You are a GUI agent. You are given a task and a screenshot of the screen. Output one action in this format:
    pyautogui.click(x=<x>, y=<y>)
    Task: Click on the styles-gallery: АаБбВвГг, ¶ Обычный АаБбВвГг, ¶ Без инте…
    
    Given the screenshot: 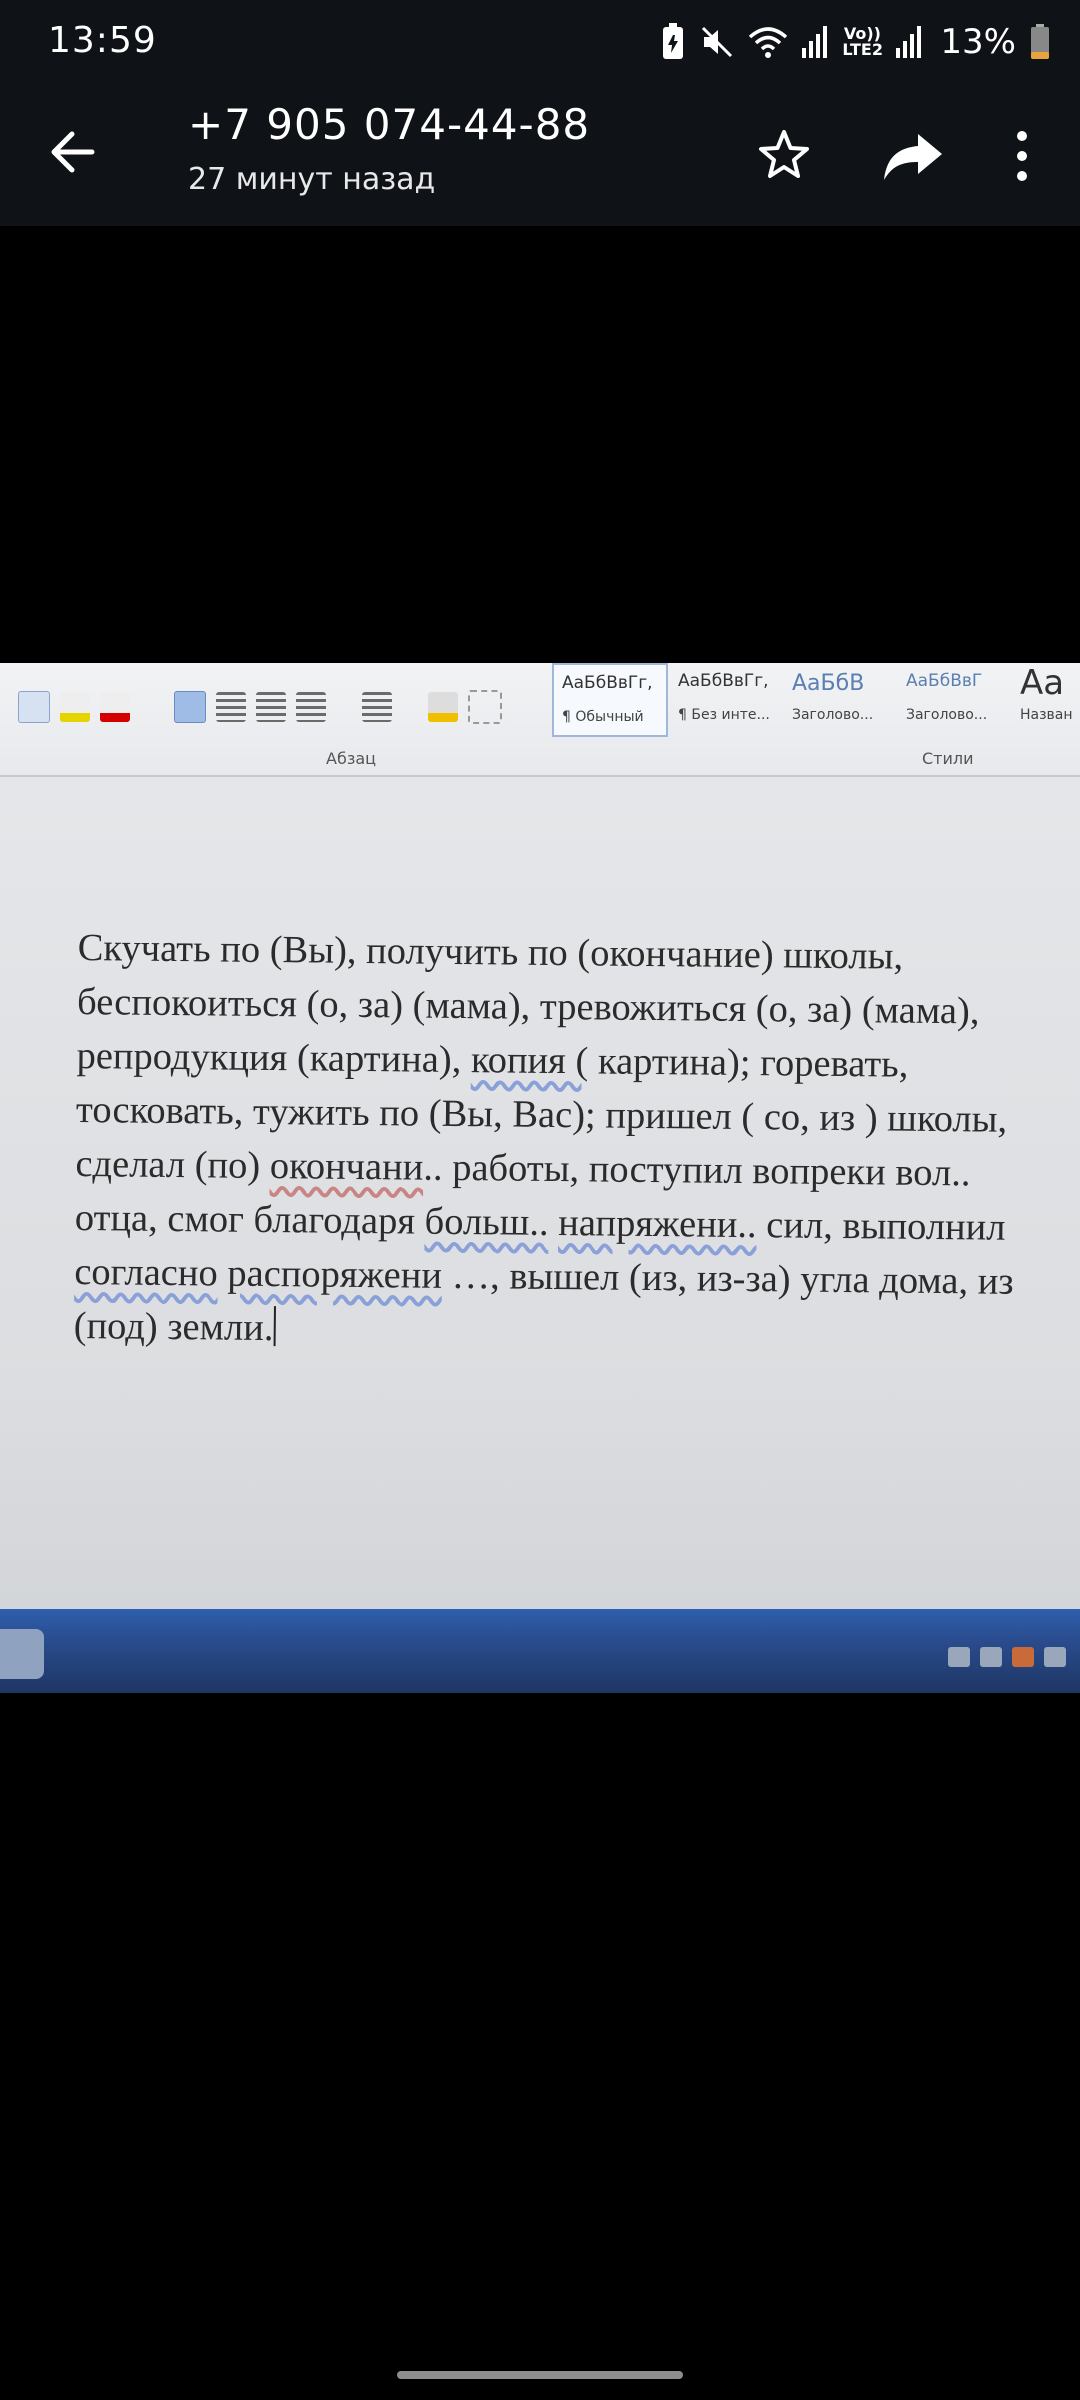 What is the action you would take?
    pyautogui.click(x=812, y=700)
    